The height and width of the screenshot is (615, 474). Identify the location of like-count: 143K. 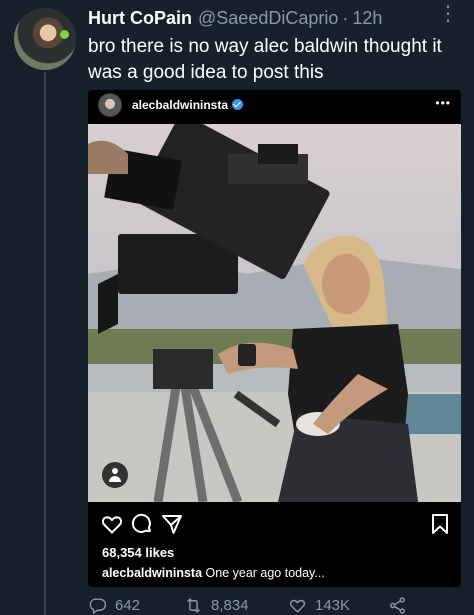
(333, 605).